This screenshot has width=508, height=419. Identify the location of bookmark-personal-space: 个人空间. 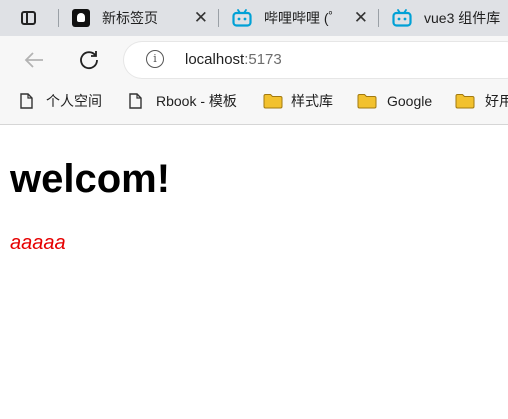
(61, 101).